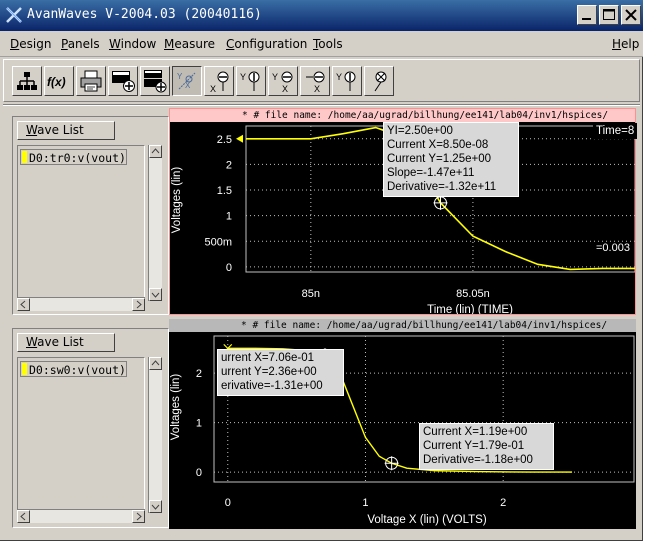 The width and height of the screenshot is (649, 559). Describe the element at coordinates (218, 242) in the screenshot. I see `plot-1-y-tick-label: 500m` at that location.